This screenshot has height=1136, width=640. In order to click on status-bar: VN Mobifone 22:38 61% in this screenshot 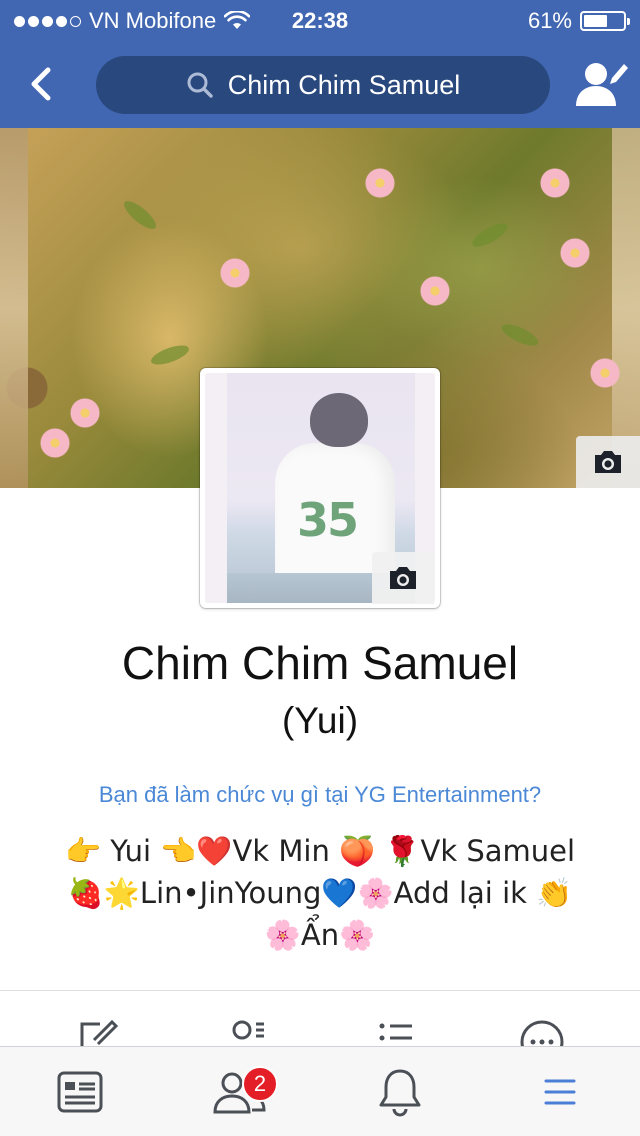, I will do `click(320, 20)`.